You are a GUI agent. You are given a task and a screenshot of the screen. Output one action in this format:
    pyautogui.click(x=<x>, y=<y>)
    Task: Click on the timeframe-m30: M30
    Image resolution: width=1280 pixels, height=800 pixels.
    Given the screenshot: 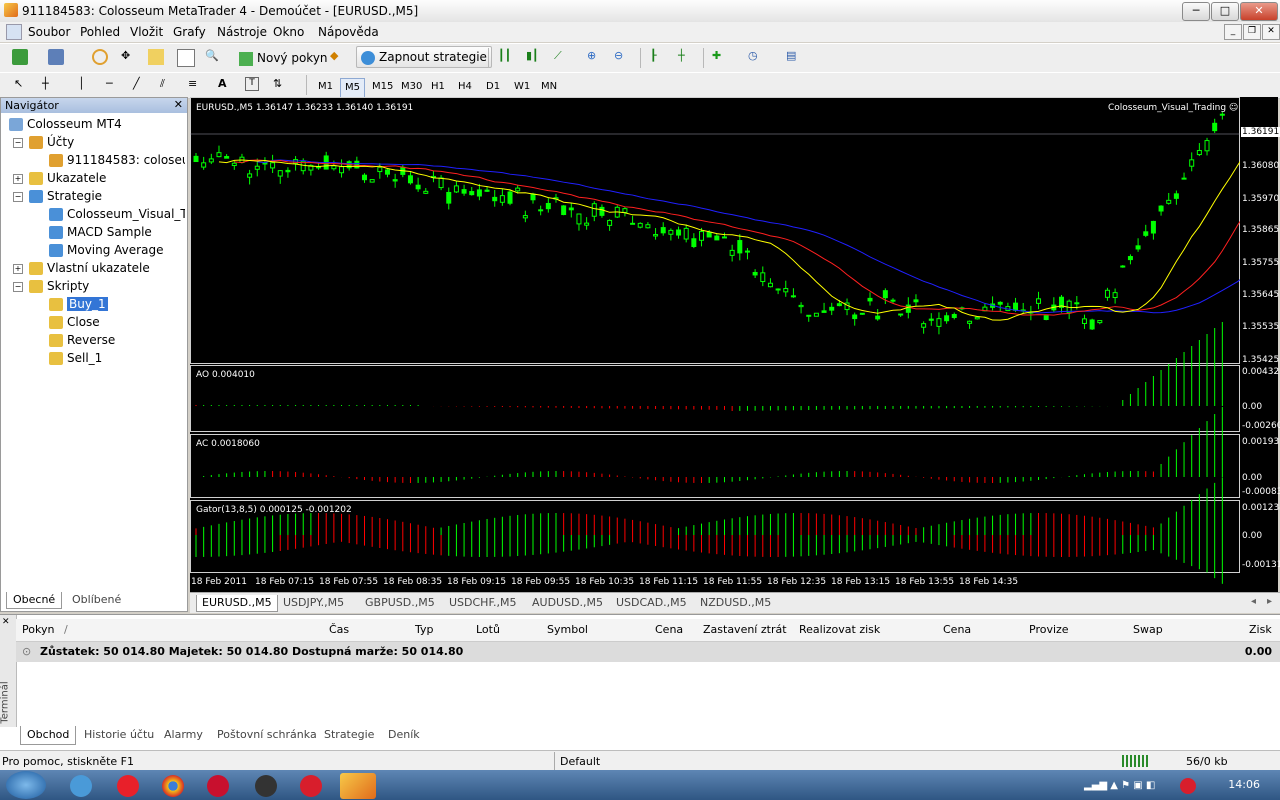 What is the action you would take?
    pyautogui.click(x=411, y=87)
    